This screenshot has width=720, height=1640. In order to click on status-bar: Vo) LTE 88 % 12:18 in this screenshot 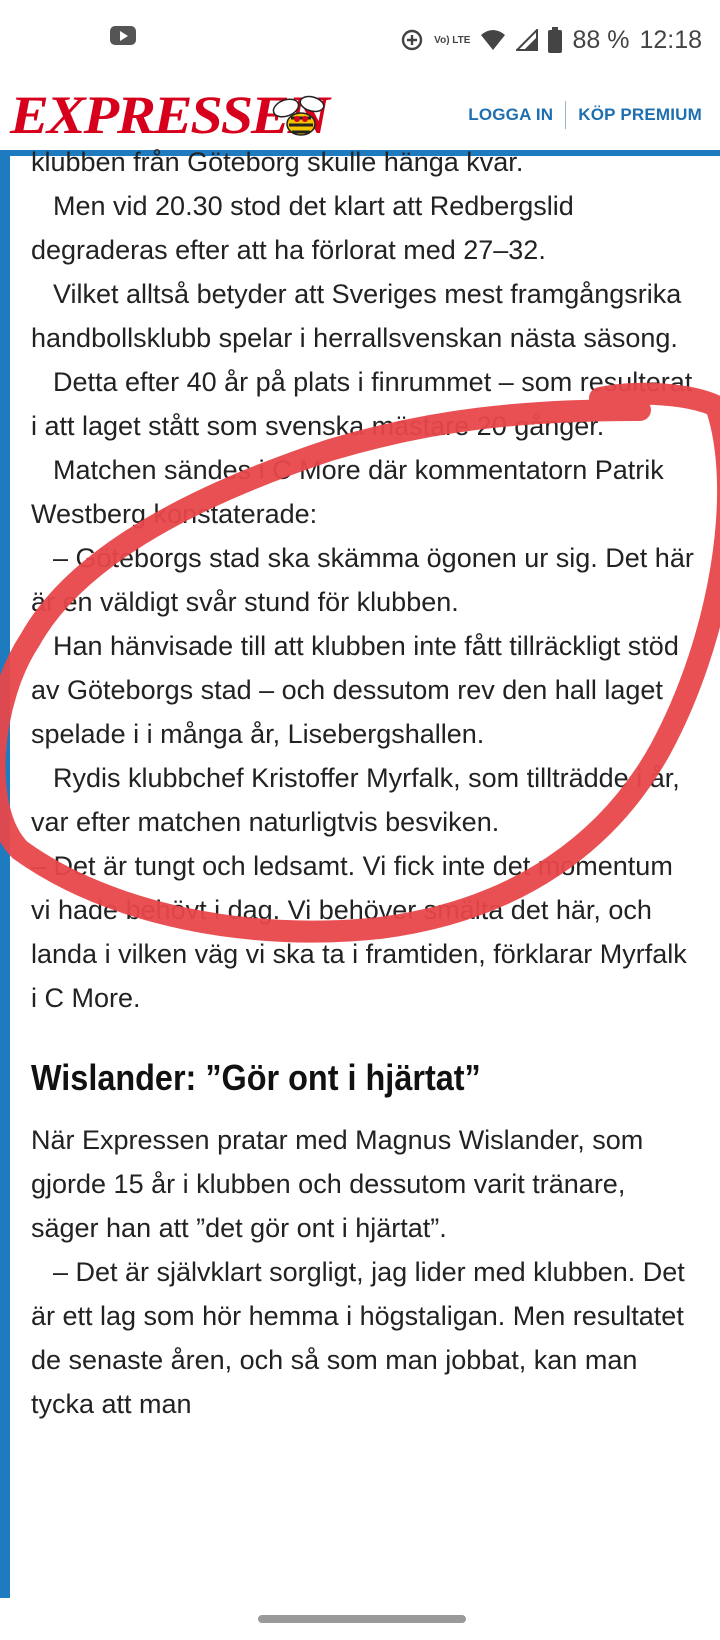, I will do `click(360, 40)`.